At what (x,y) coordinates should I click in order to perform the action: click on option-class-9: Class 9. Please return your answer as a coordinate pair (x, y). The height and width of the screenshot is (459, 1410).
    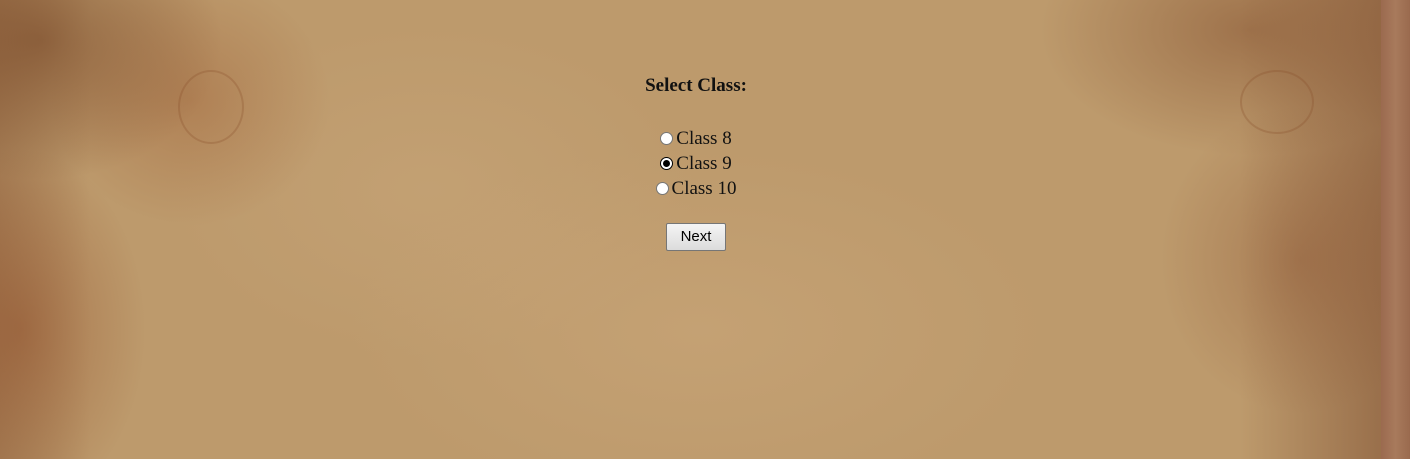
    Looking at the image, I should click on (696, 163).